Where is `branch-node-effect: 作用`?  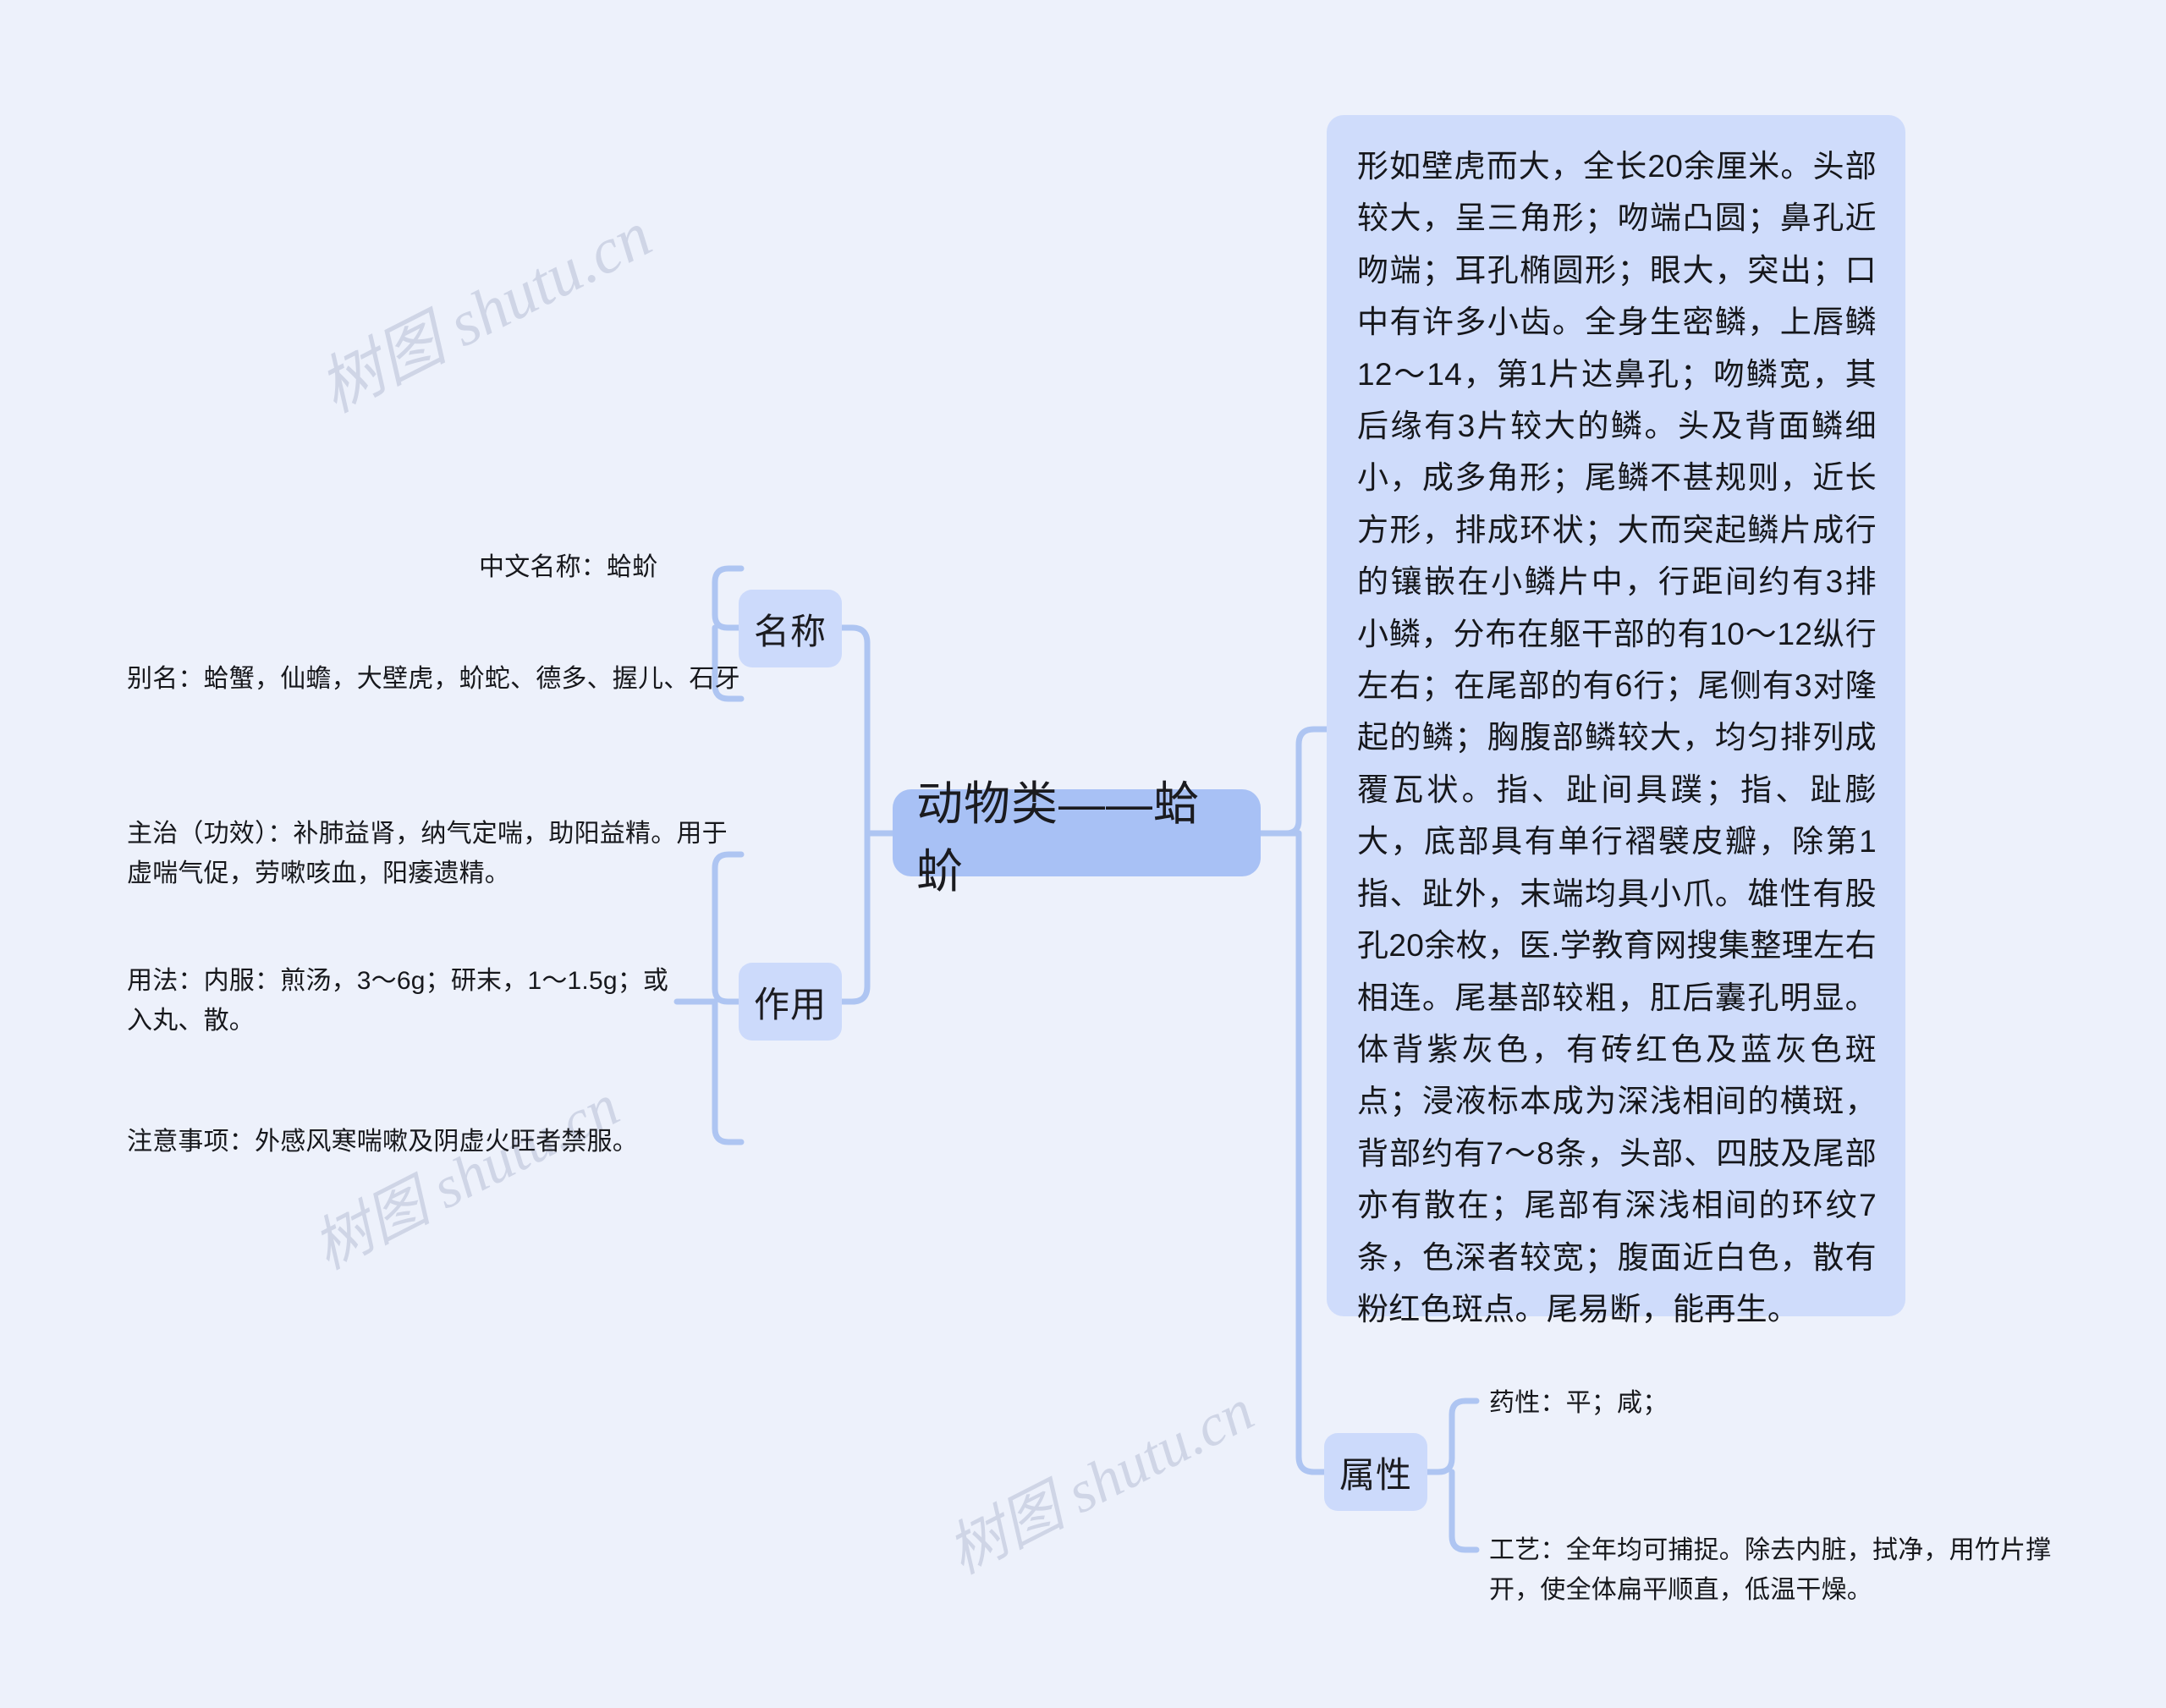 branch-node-effect: 作用 is located at coordinates (790, 1002).